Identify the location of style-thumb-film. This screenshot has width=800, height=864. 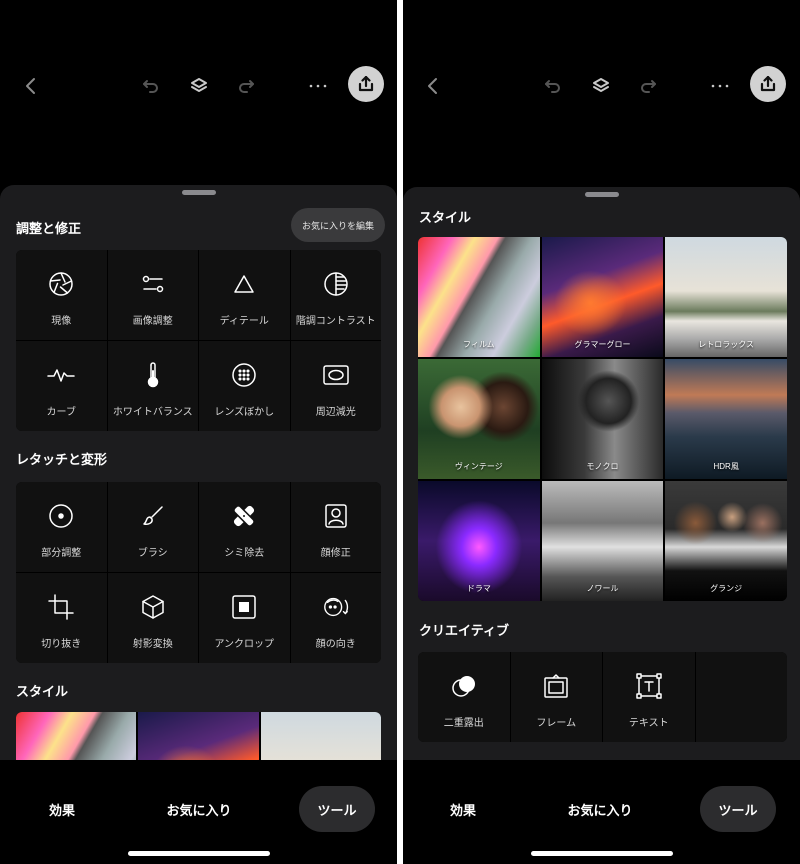
(76, 736).